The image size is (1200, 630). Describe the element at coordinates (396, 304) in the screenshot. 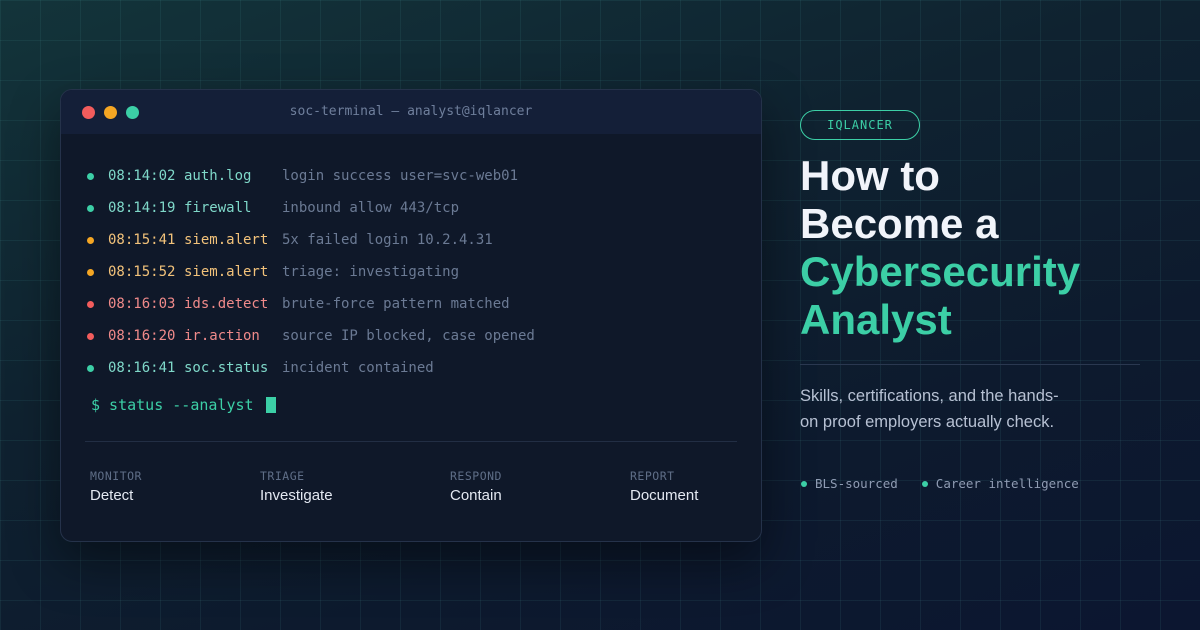

I see `log-message: brute-force pattern matched` at that location.